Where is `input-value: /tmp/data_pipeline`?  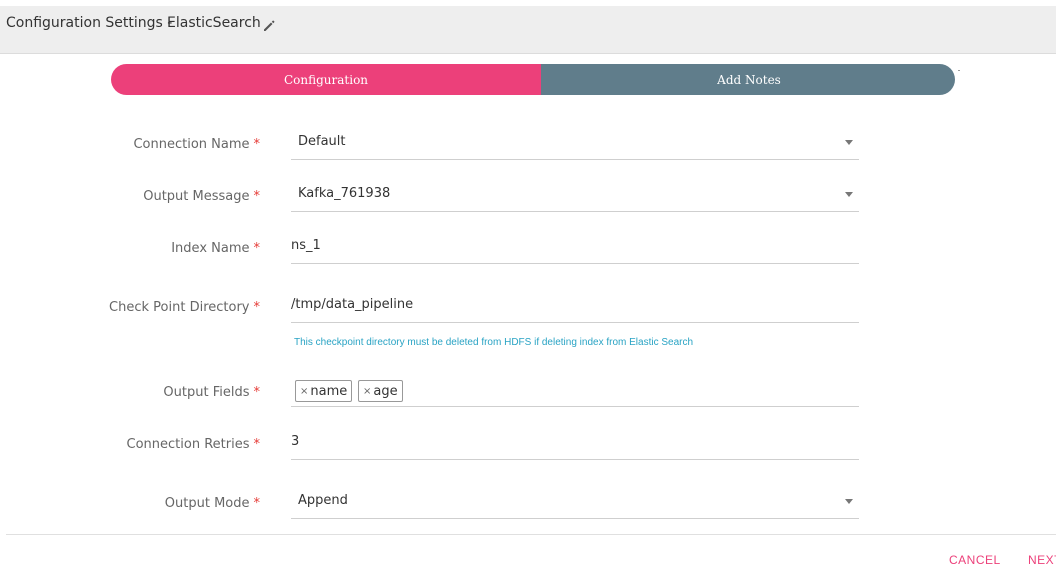 input-value: /tmp/data_pipeline is located at coordinates (352, 304).